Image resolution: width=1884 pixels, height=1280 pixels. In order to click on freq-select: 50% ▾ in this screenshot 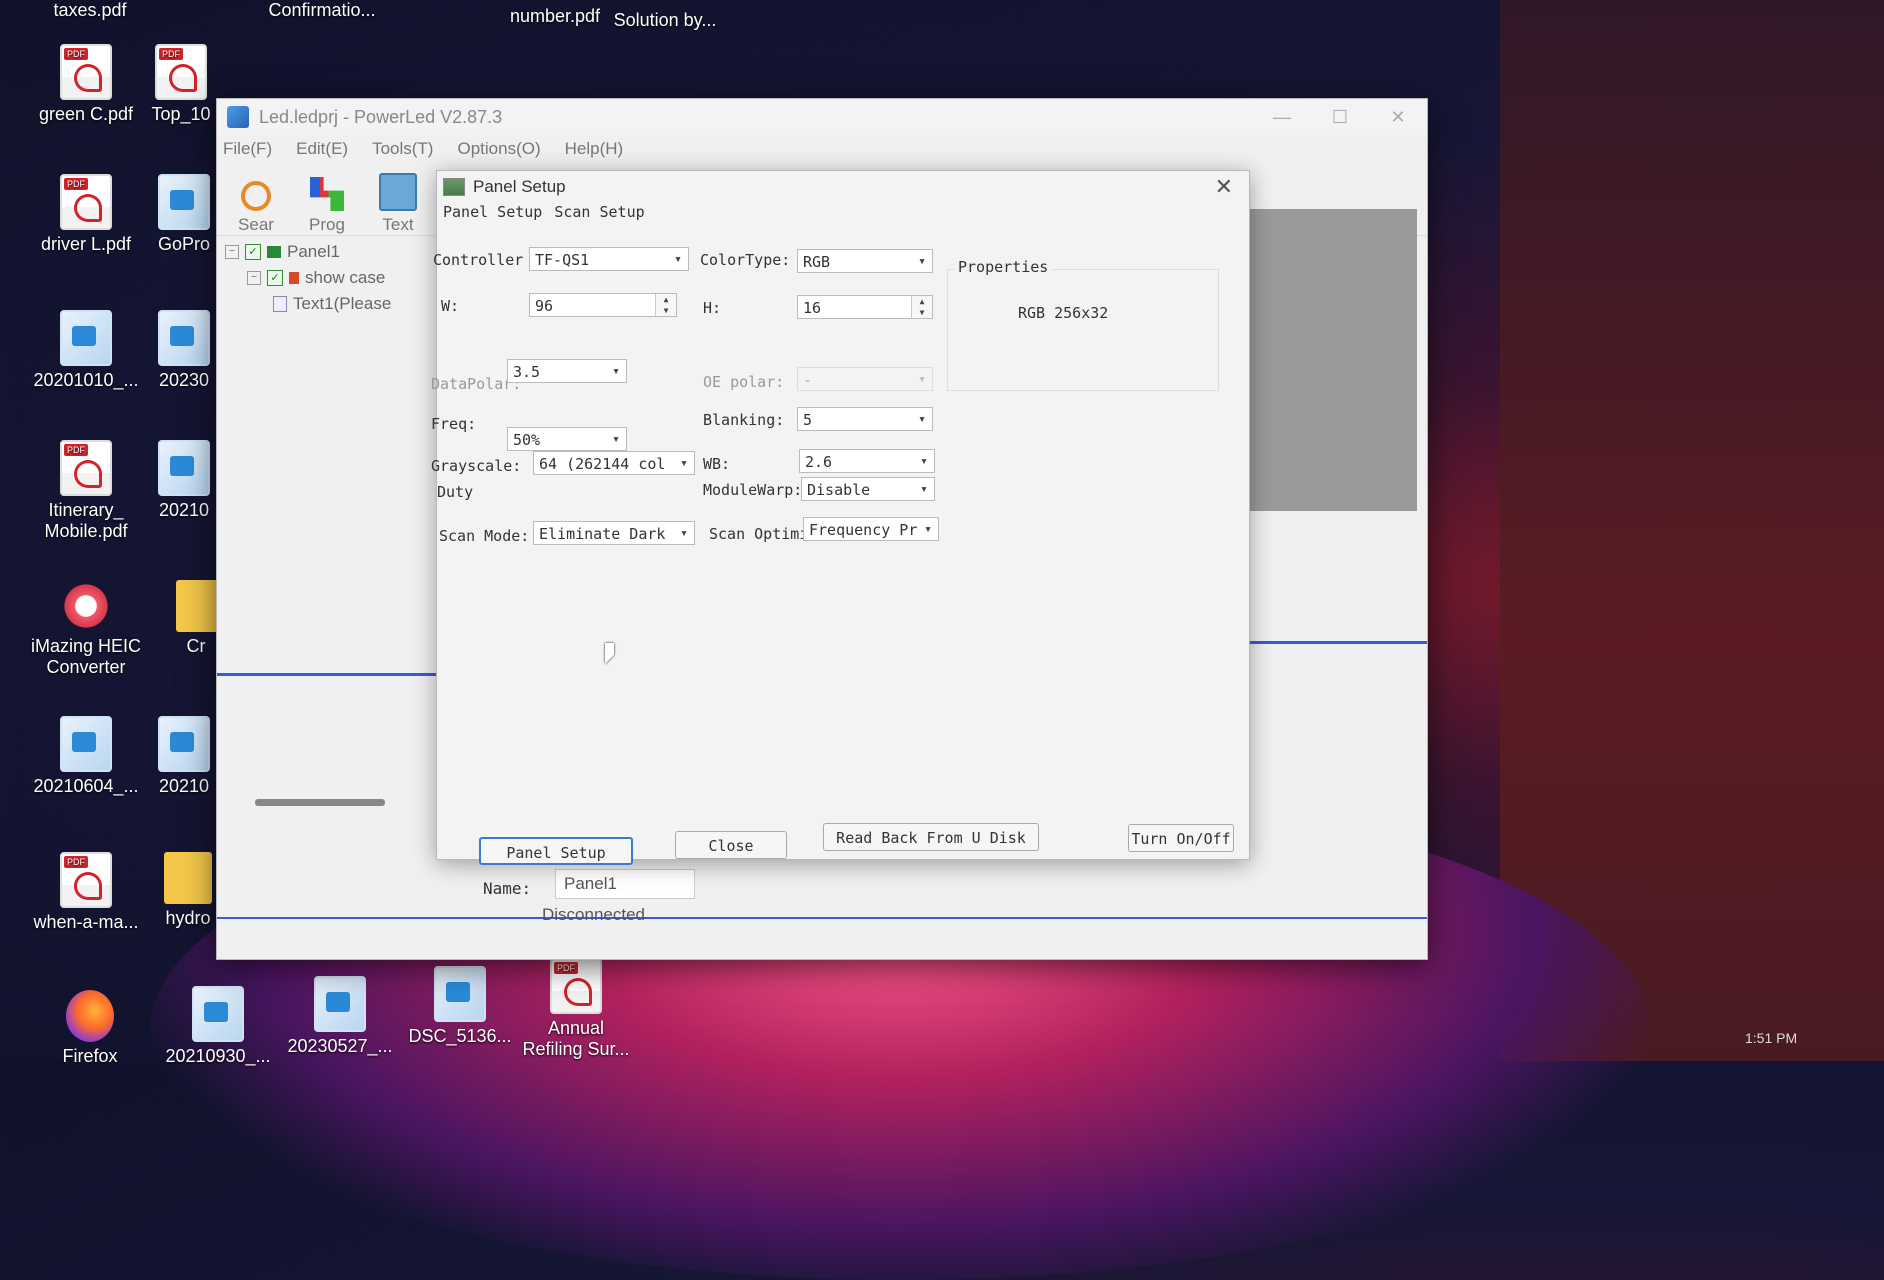, I will do `click(567, 439)`.